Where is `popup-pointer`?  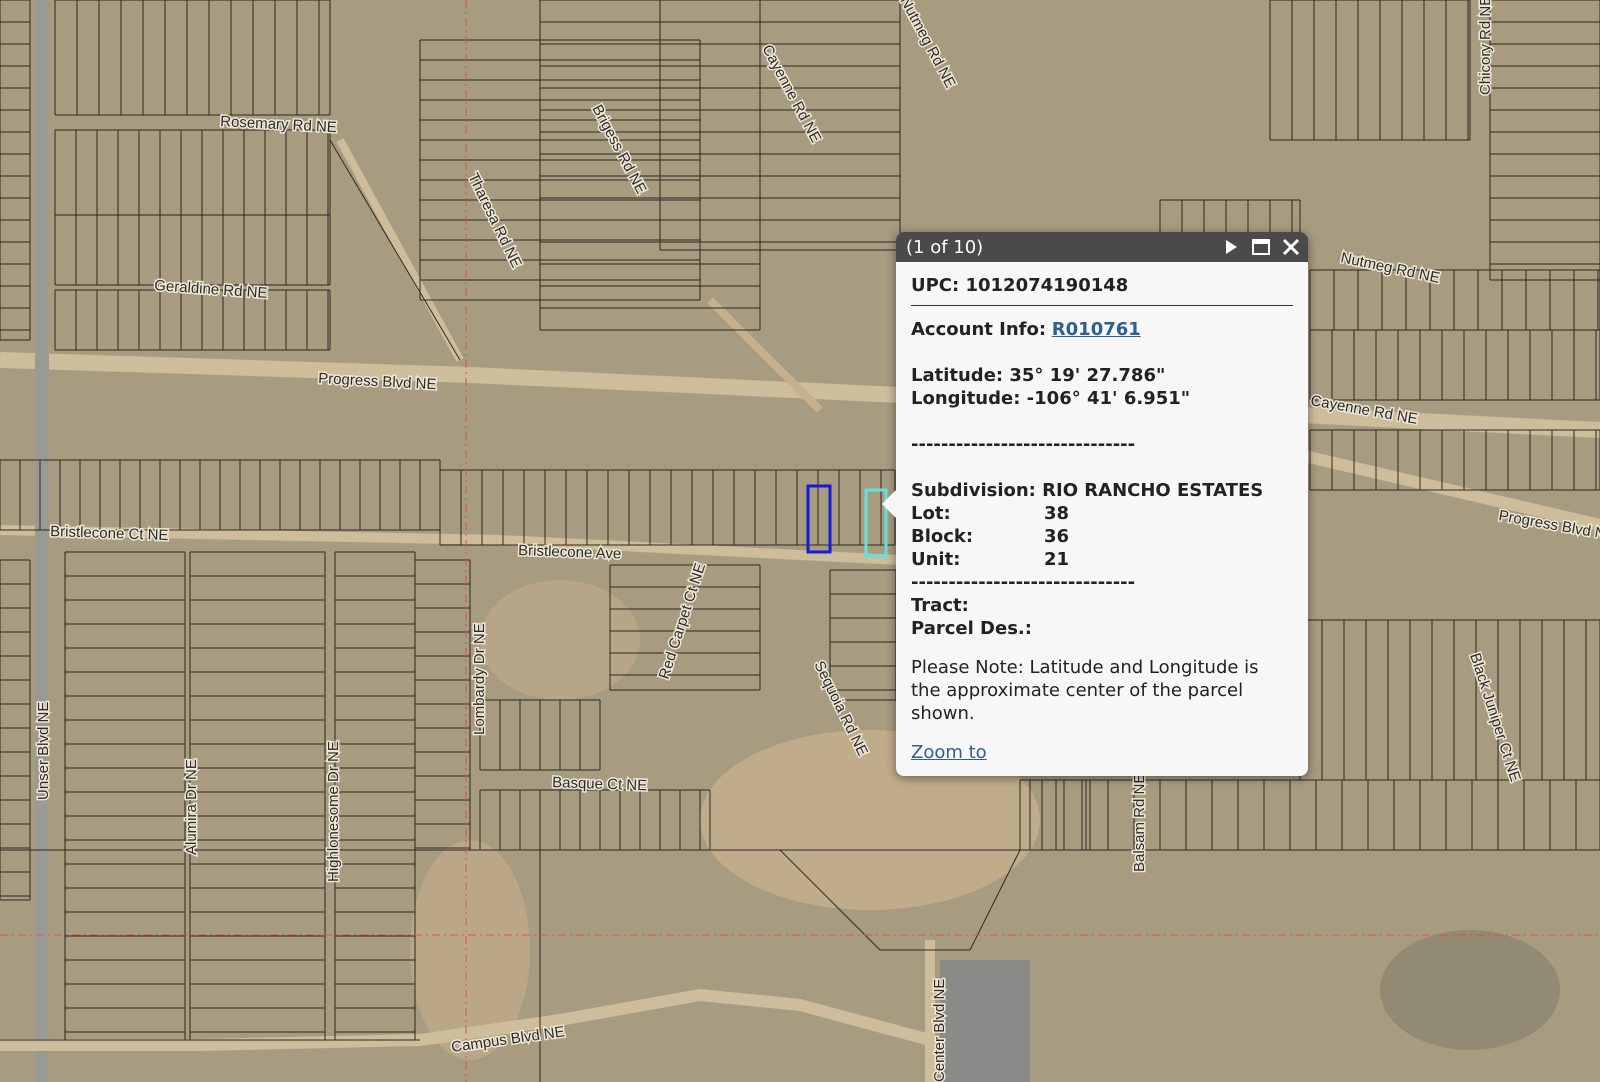 popup-pointer is located at coordinates (889, 504).